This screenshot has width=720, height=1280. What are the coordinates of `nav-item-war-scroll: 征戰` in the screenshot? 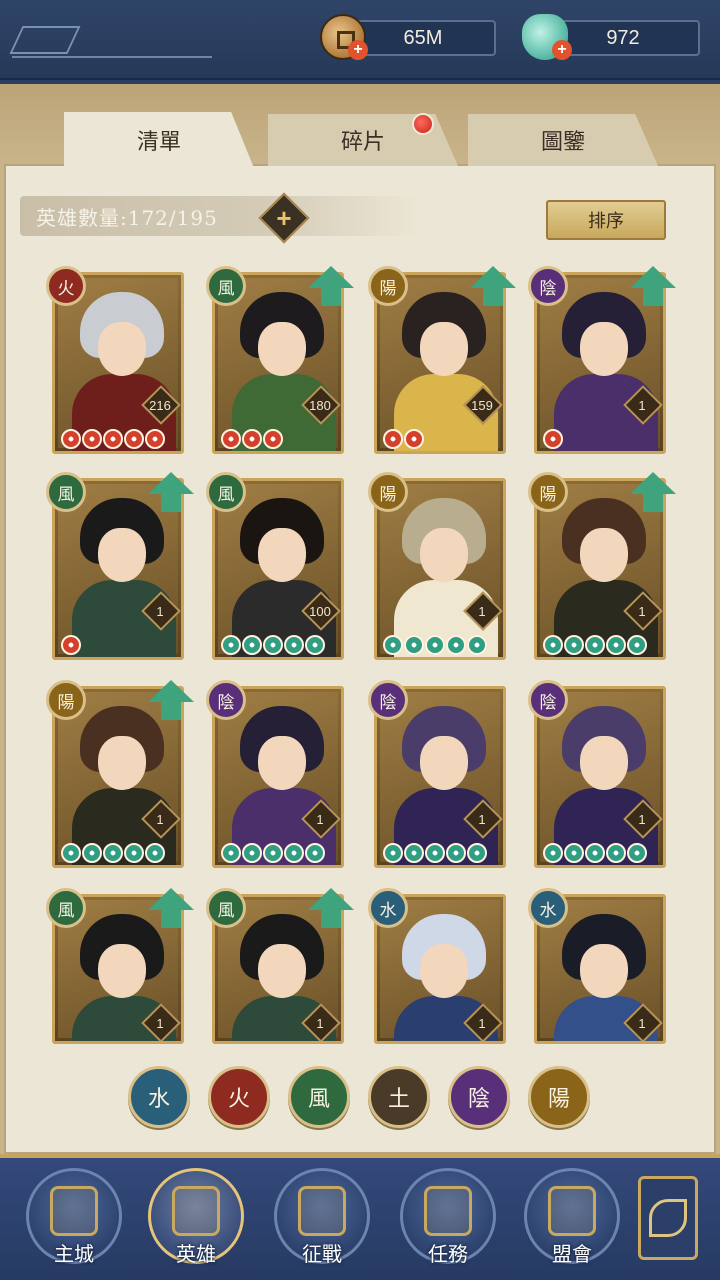 It's located at (322, 1218).